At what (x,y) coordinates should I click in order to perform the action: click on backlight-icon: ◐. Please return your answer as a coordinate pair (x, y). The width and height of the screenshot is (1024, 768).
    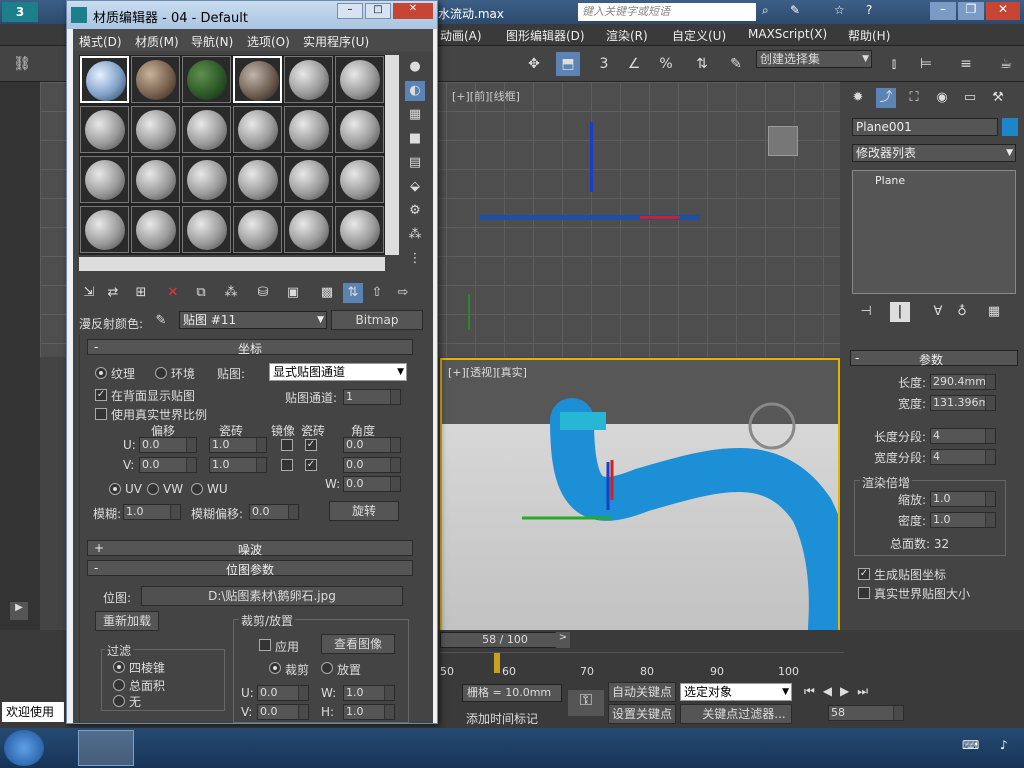
    Looking at the image, I should click on (415, 91).